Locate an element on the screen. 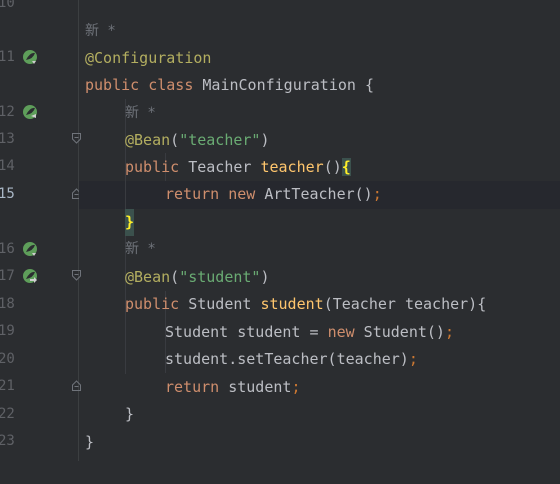 The image size is (560, 484). gutter-row: 11 is located at coordinates (39, 58).